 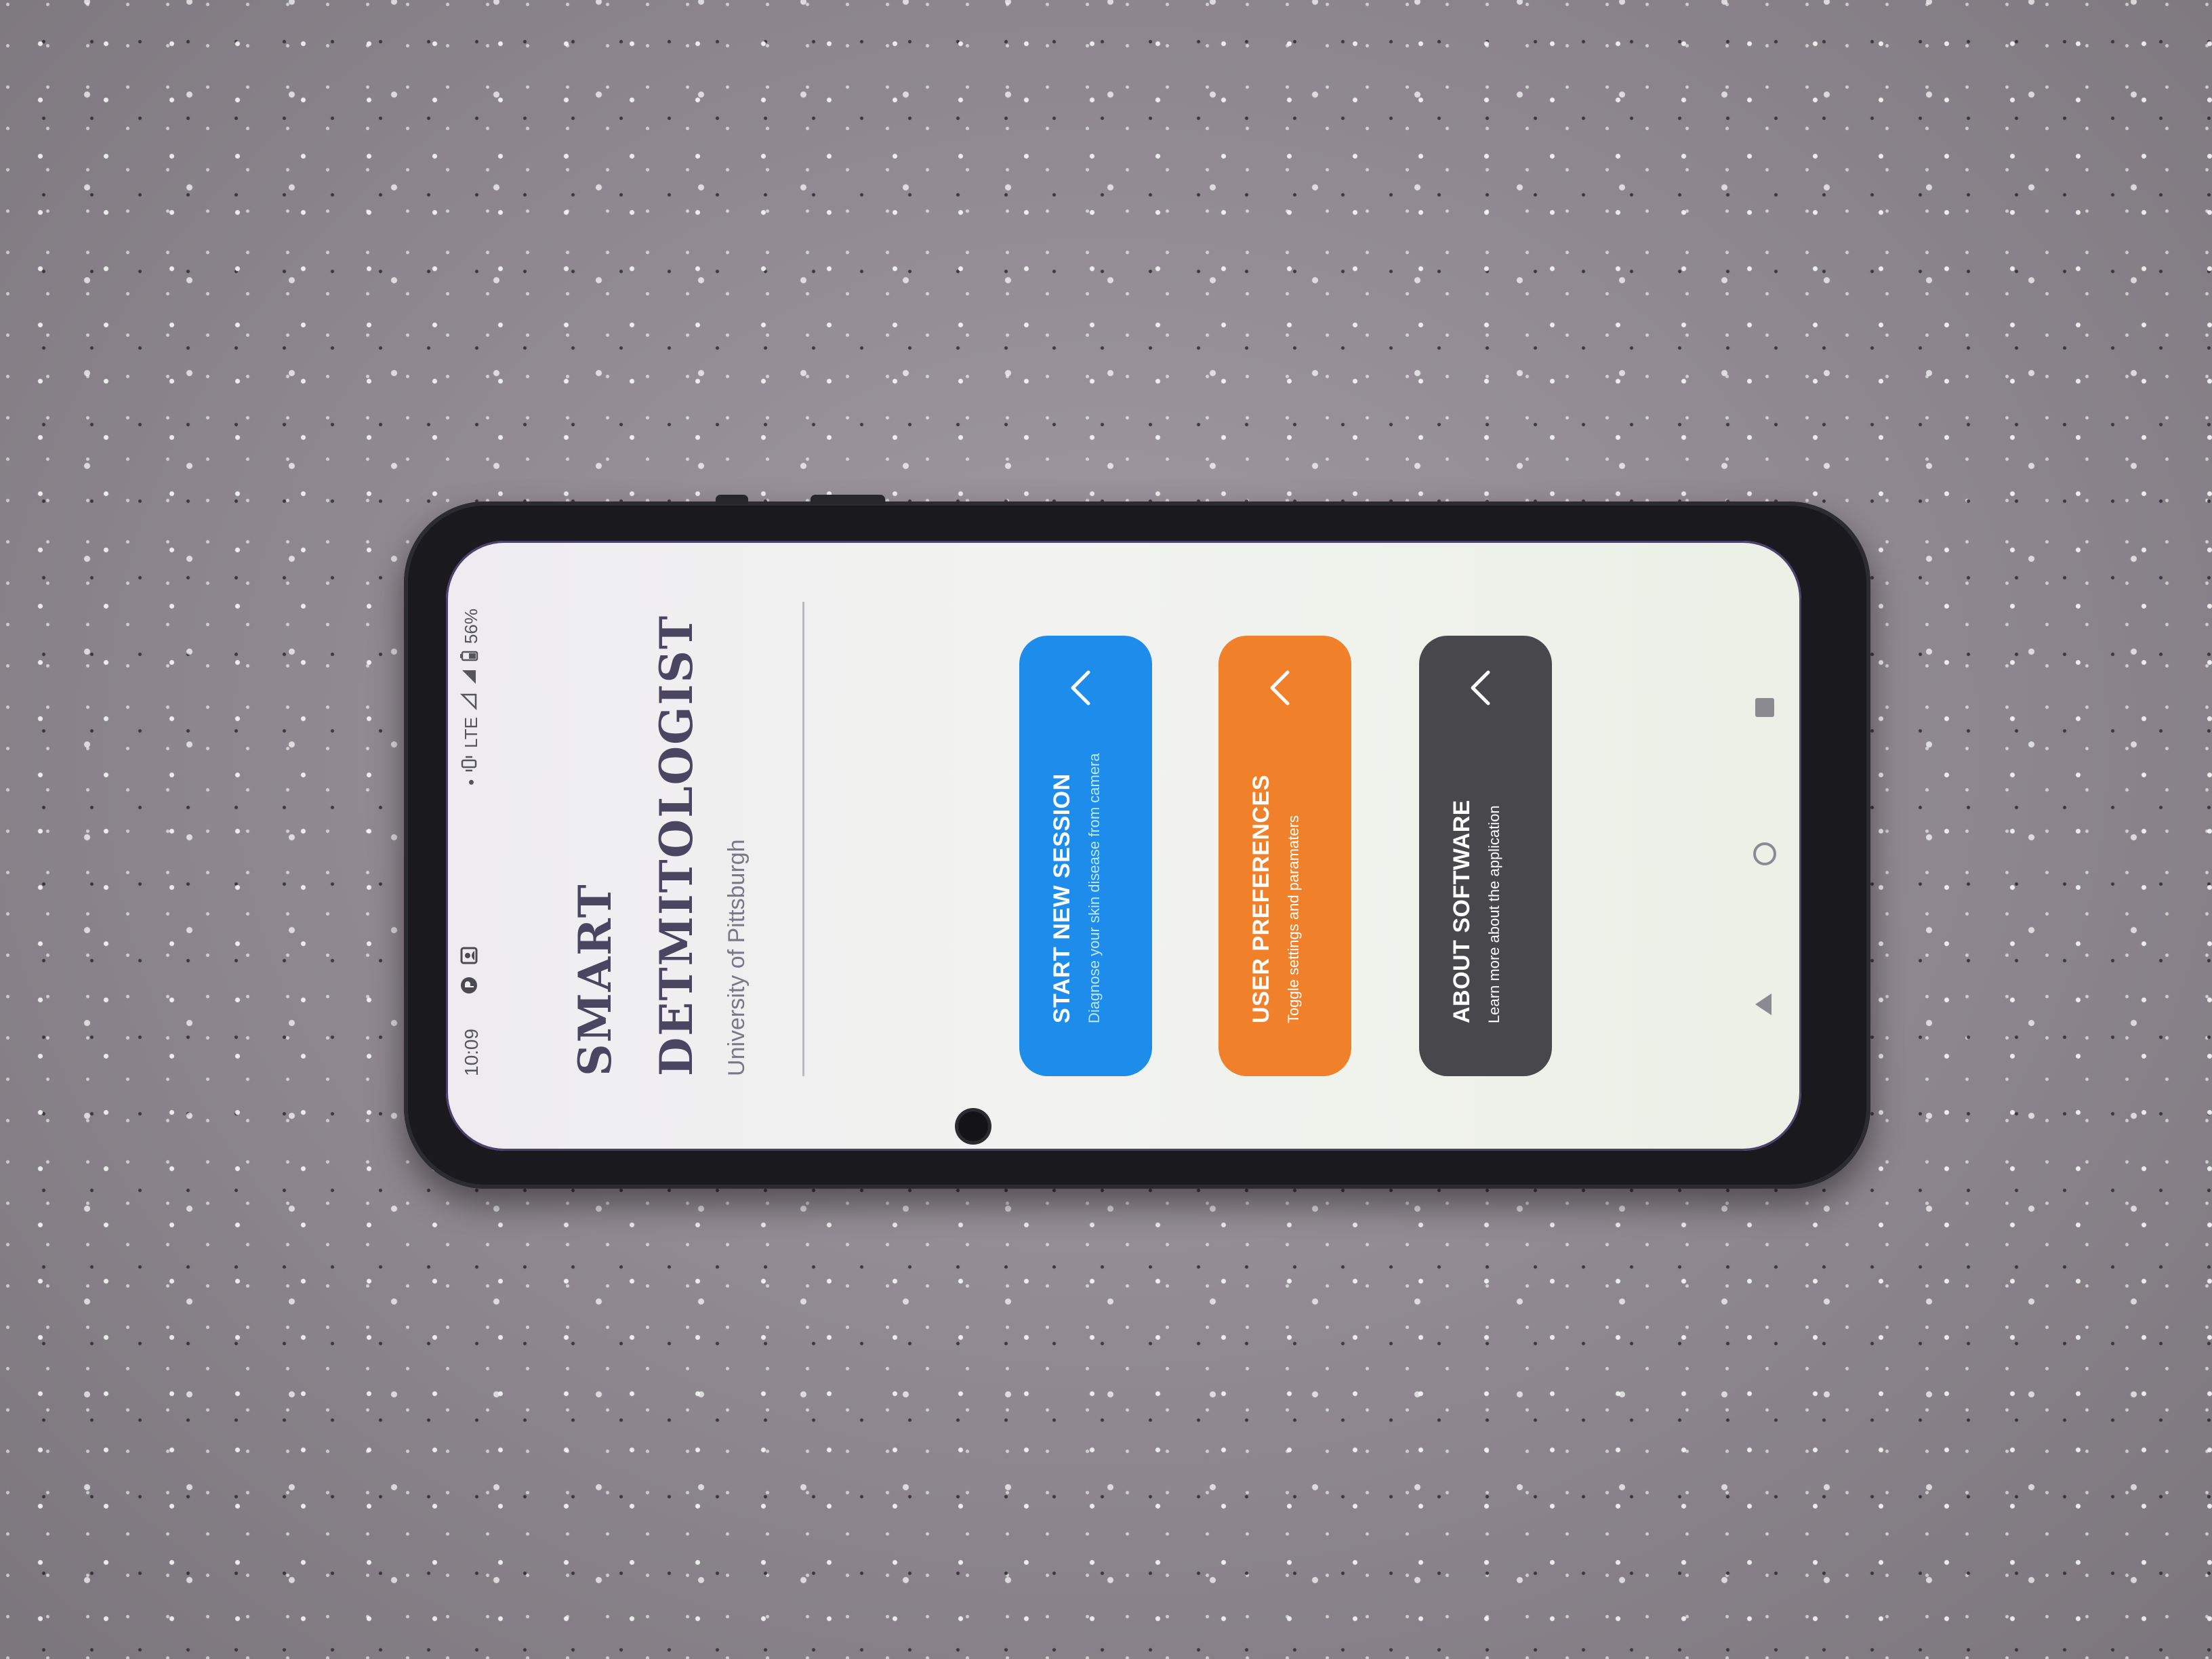 I want to click on recents-icon, so click(x=1765, y=708).